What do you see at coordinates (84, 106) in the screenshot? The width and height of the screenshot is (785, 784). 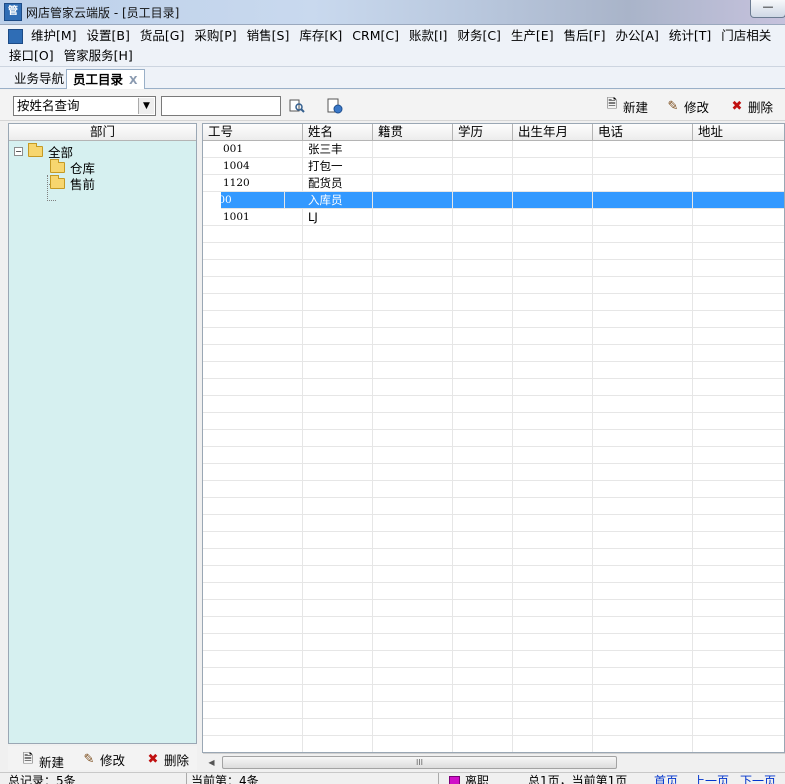 I see `search-mode-select: 按姓名查询 ▼` at bounding box center [84, 106].